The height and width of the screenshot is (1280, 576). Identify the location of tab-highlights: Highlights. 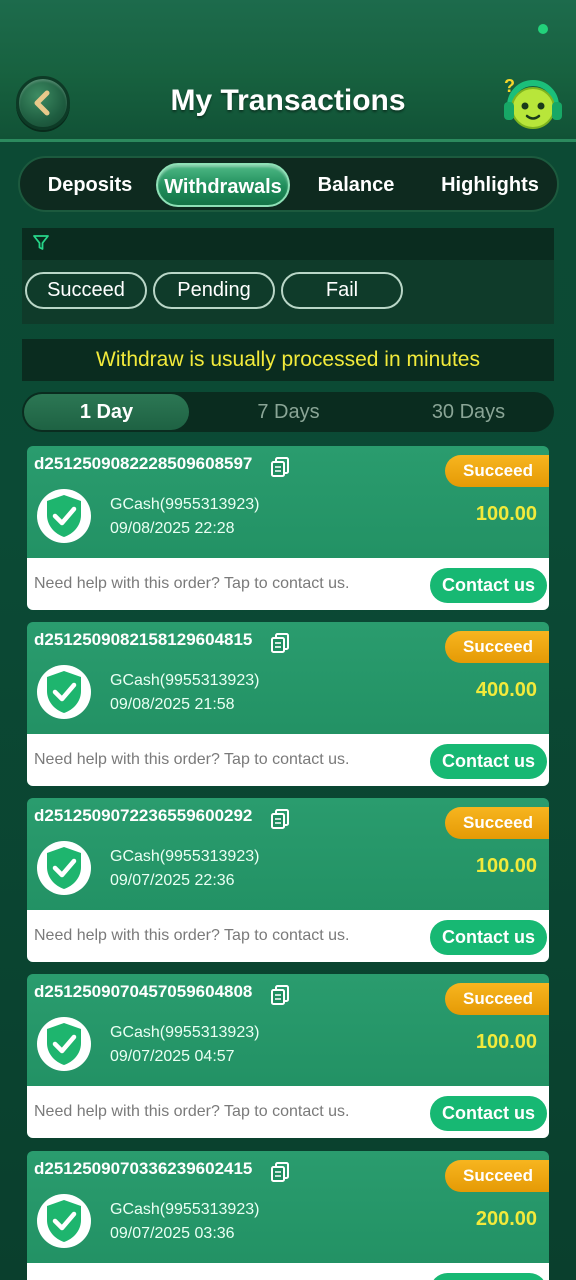
(490, 185).